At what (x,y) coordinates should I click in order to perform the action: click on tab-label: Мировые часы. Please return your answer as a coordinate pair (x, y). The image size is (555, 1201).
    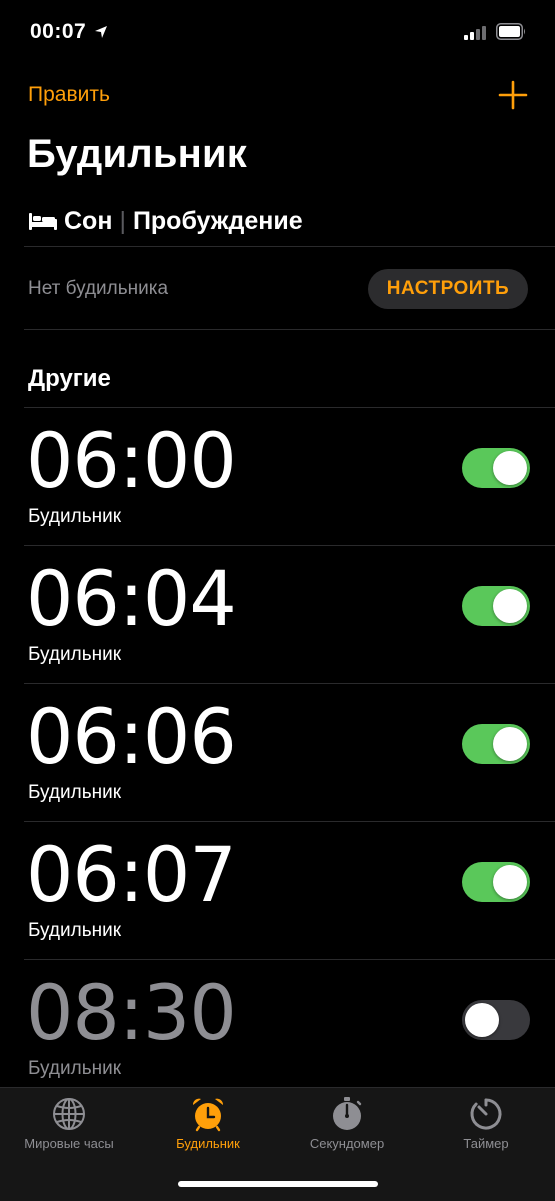
    Looking at the image, I should click on (69, 1143).